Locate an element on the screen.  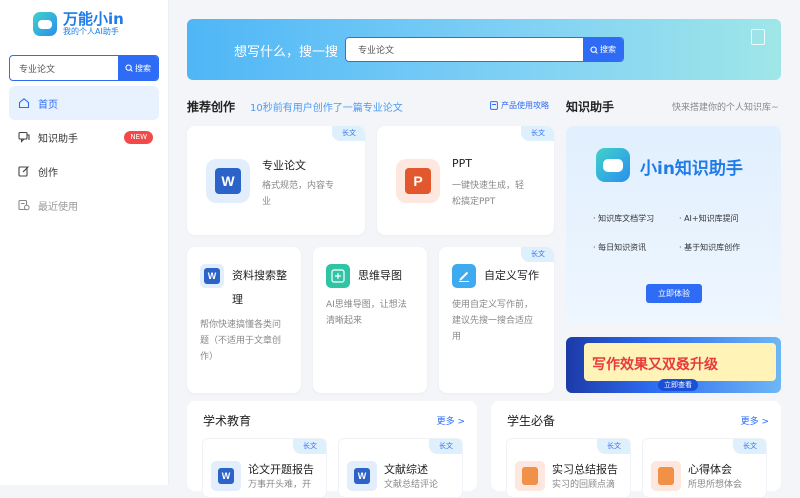
ppt-icon: P is located at coordinates (418, 181).